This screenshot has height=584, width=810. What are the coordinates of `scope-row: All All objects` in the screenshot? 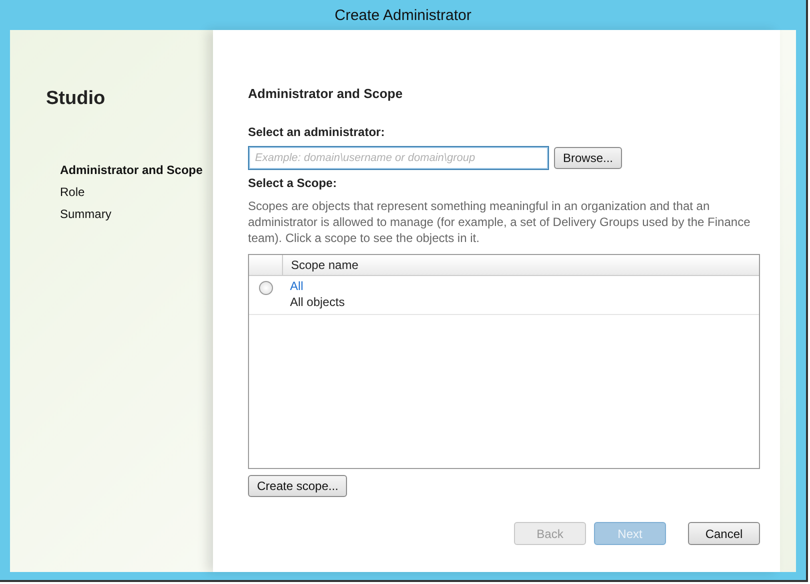 It's located at (504, 295).